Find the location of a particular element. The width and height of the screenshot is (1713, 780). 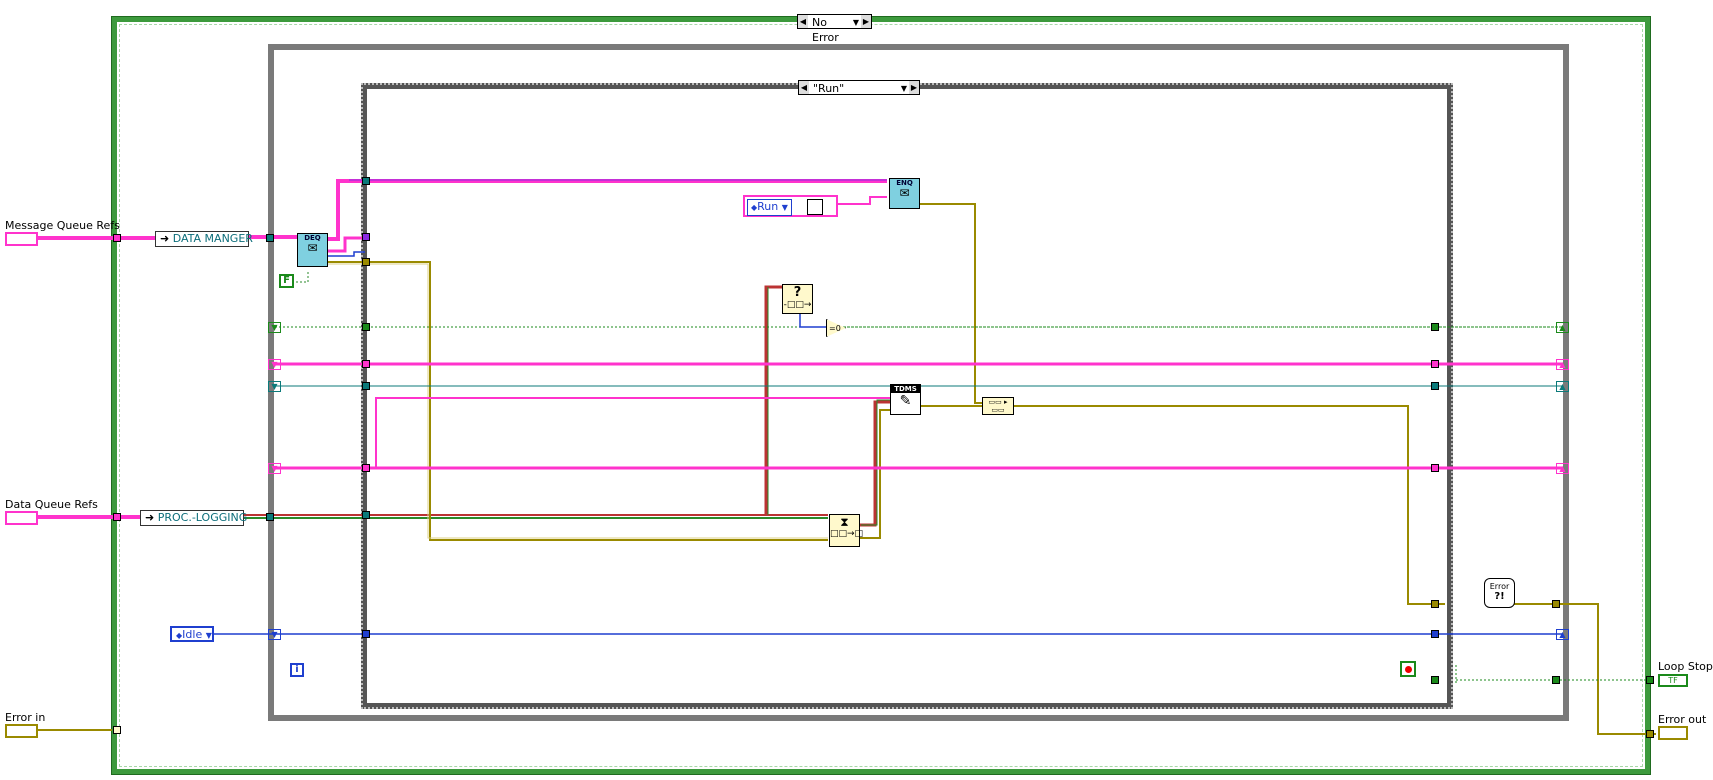

queue-icon: -□□→ is located at coordinates (797, 305).